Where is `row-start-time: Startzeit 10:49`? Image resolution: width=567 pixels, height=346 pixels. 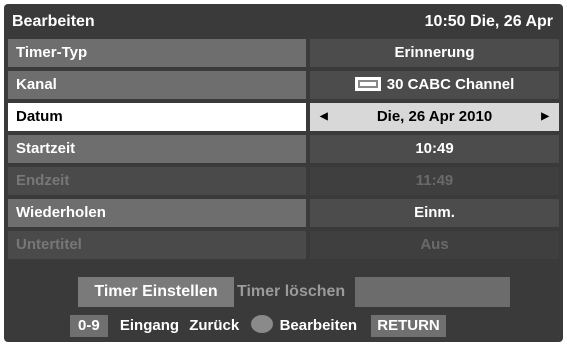 row-start-time: Startzeit 10:49 is located at coordinates (283, 149).